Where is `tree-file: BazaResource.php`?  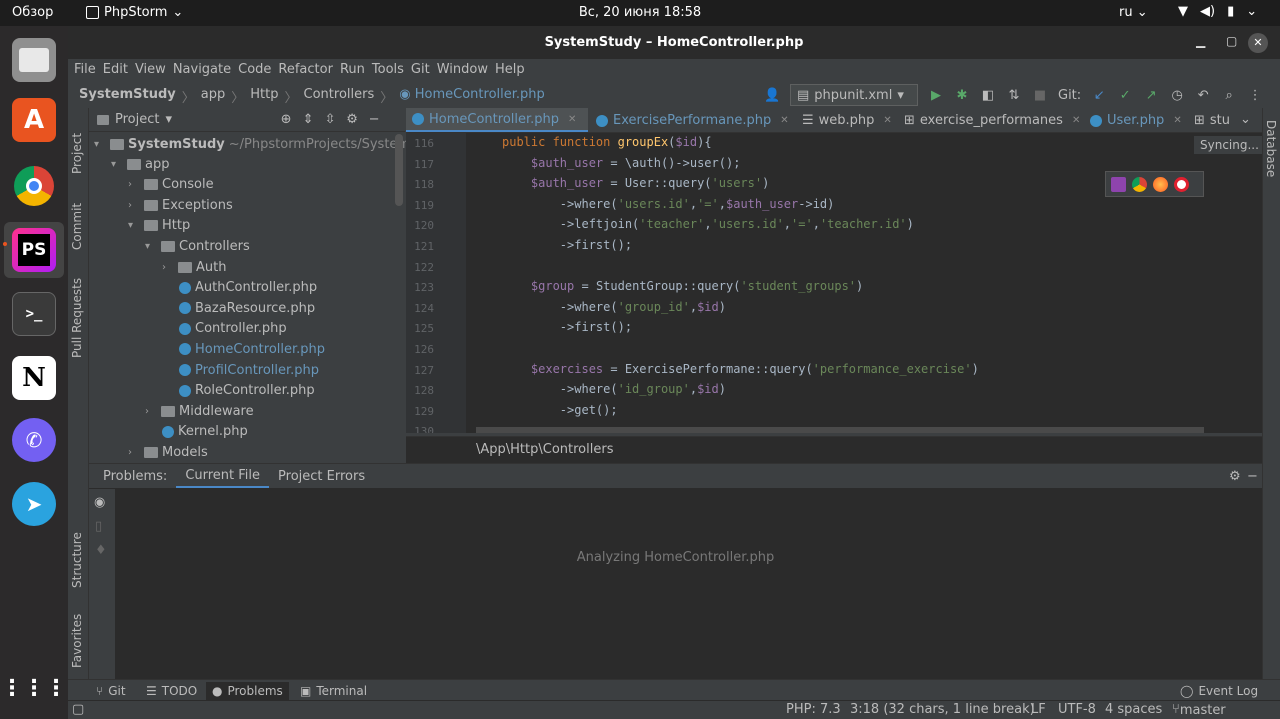 tree-file: BazaResource.php is located at coordinates (247, 308).